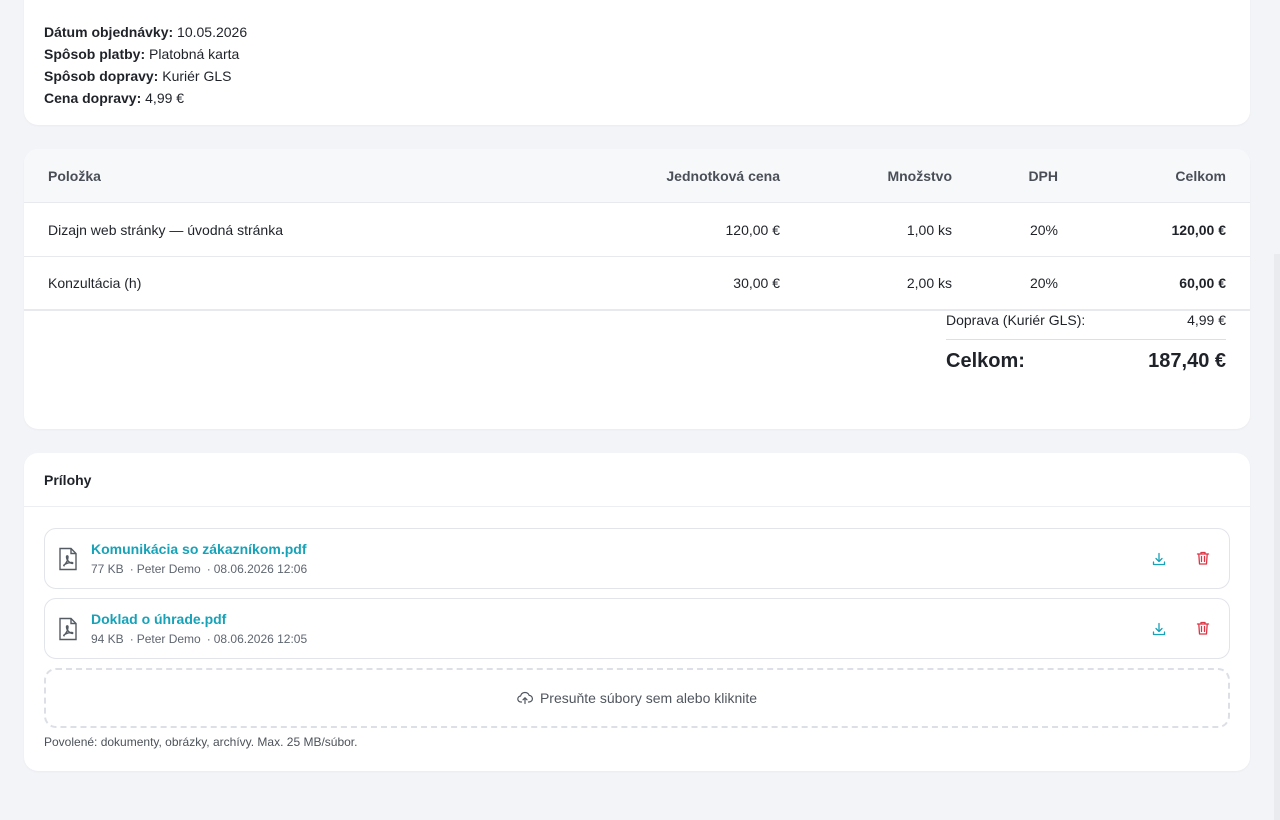 Image resolution: width=1280 pixels, height=820 pixels. Describe the element at coordinates (637, 32) in the screenshot. I see `order-date-line: Dátum objednávky: 10.05.2026` at that location.